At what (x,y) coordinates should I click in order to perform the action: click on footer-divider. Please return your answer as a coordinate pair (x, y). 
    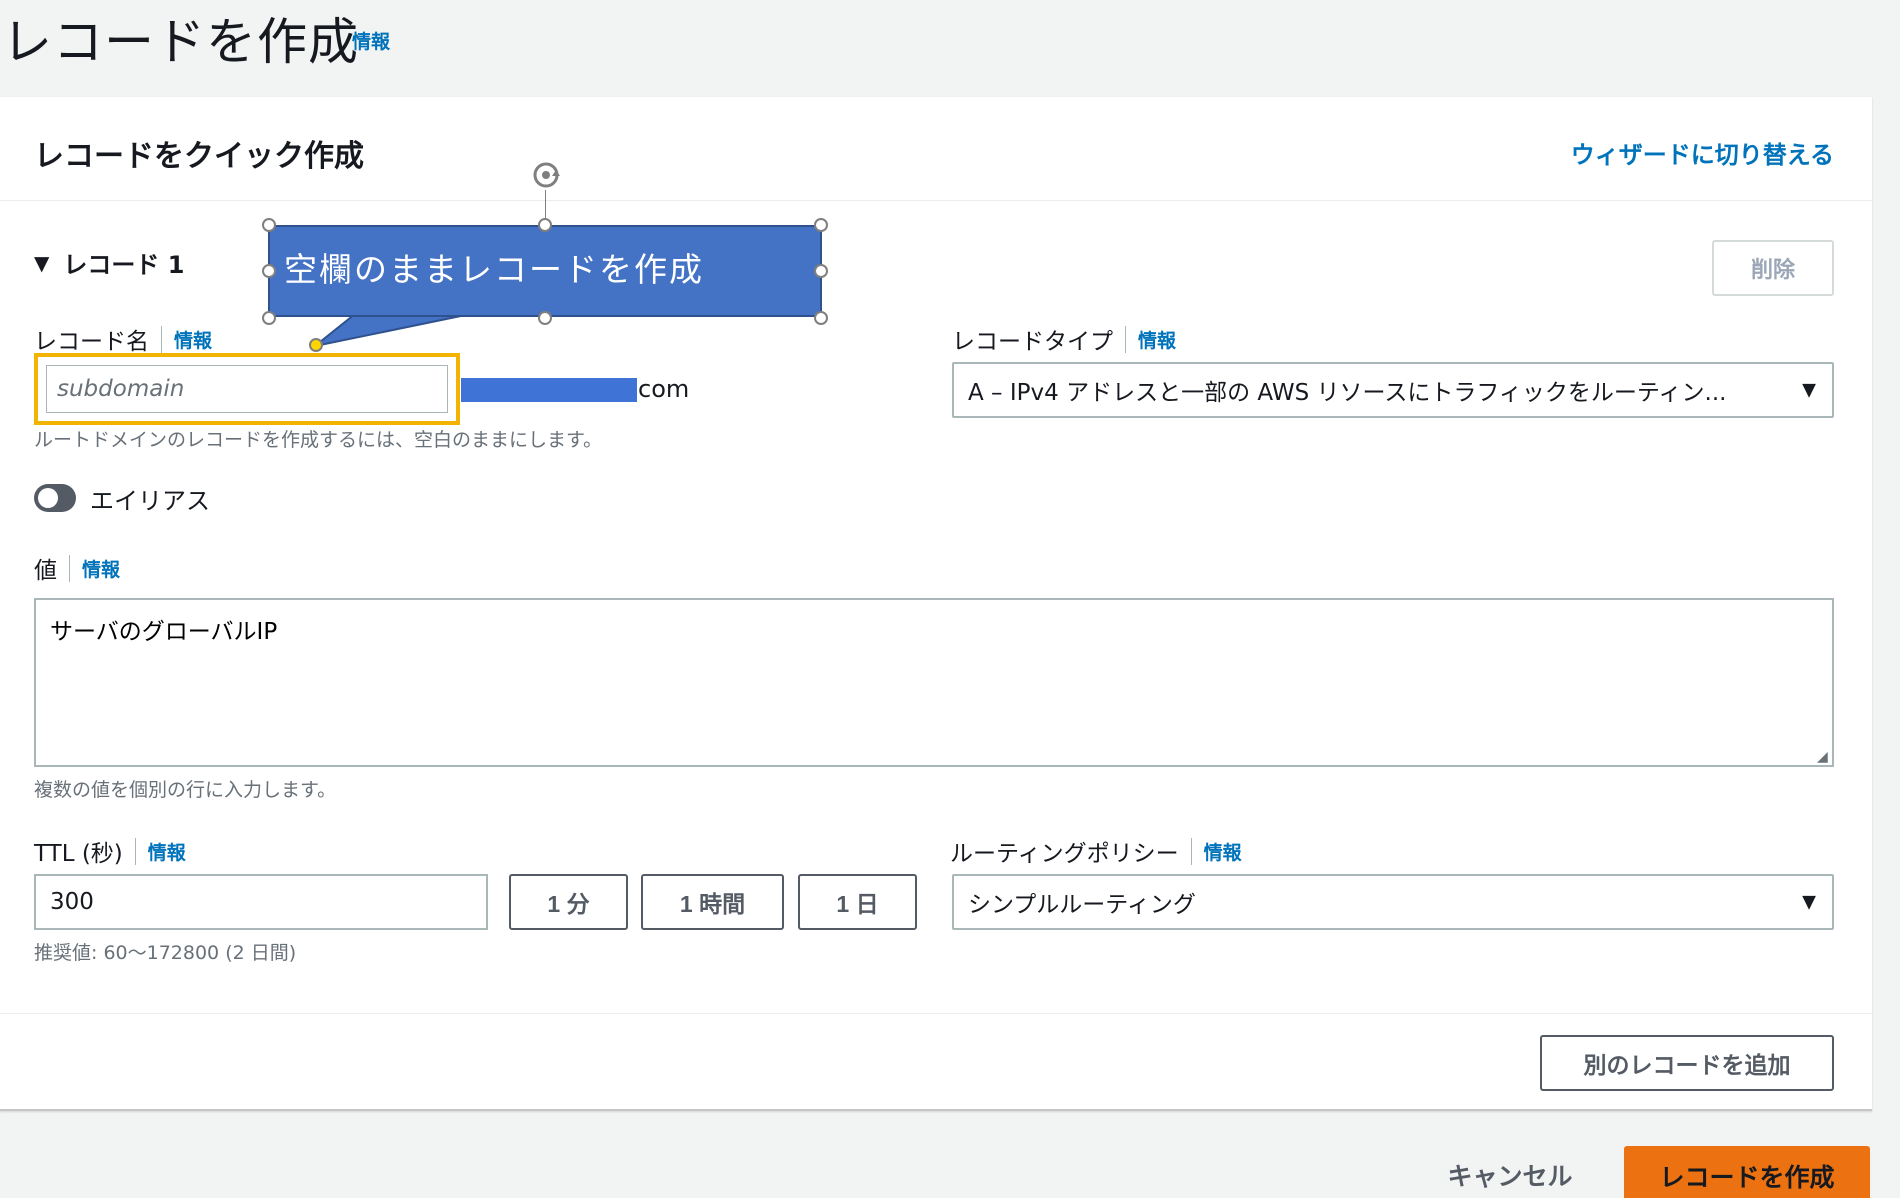
    Looking at the image, I should click on (936, 1013).